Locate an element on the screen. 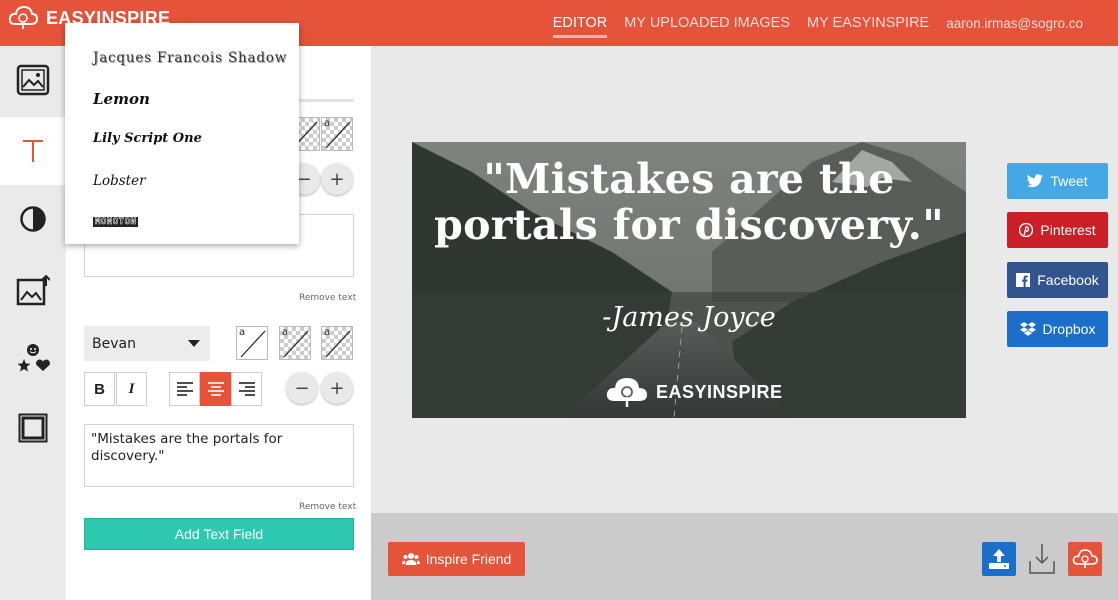  upload-icon is located at coordinates (999, 559).